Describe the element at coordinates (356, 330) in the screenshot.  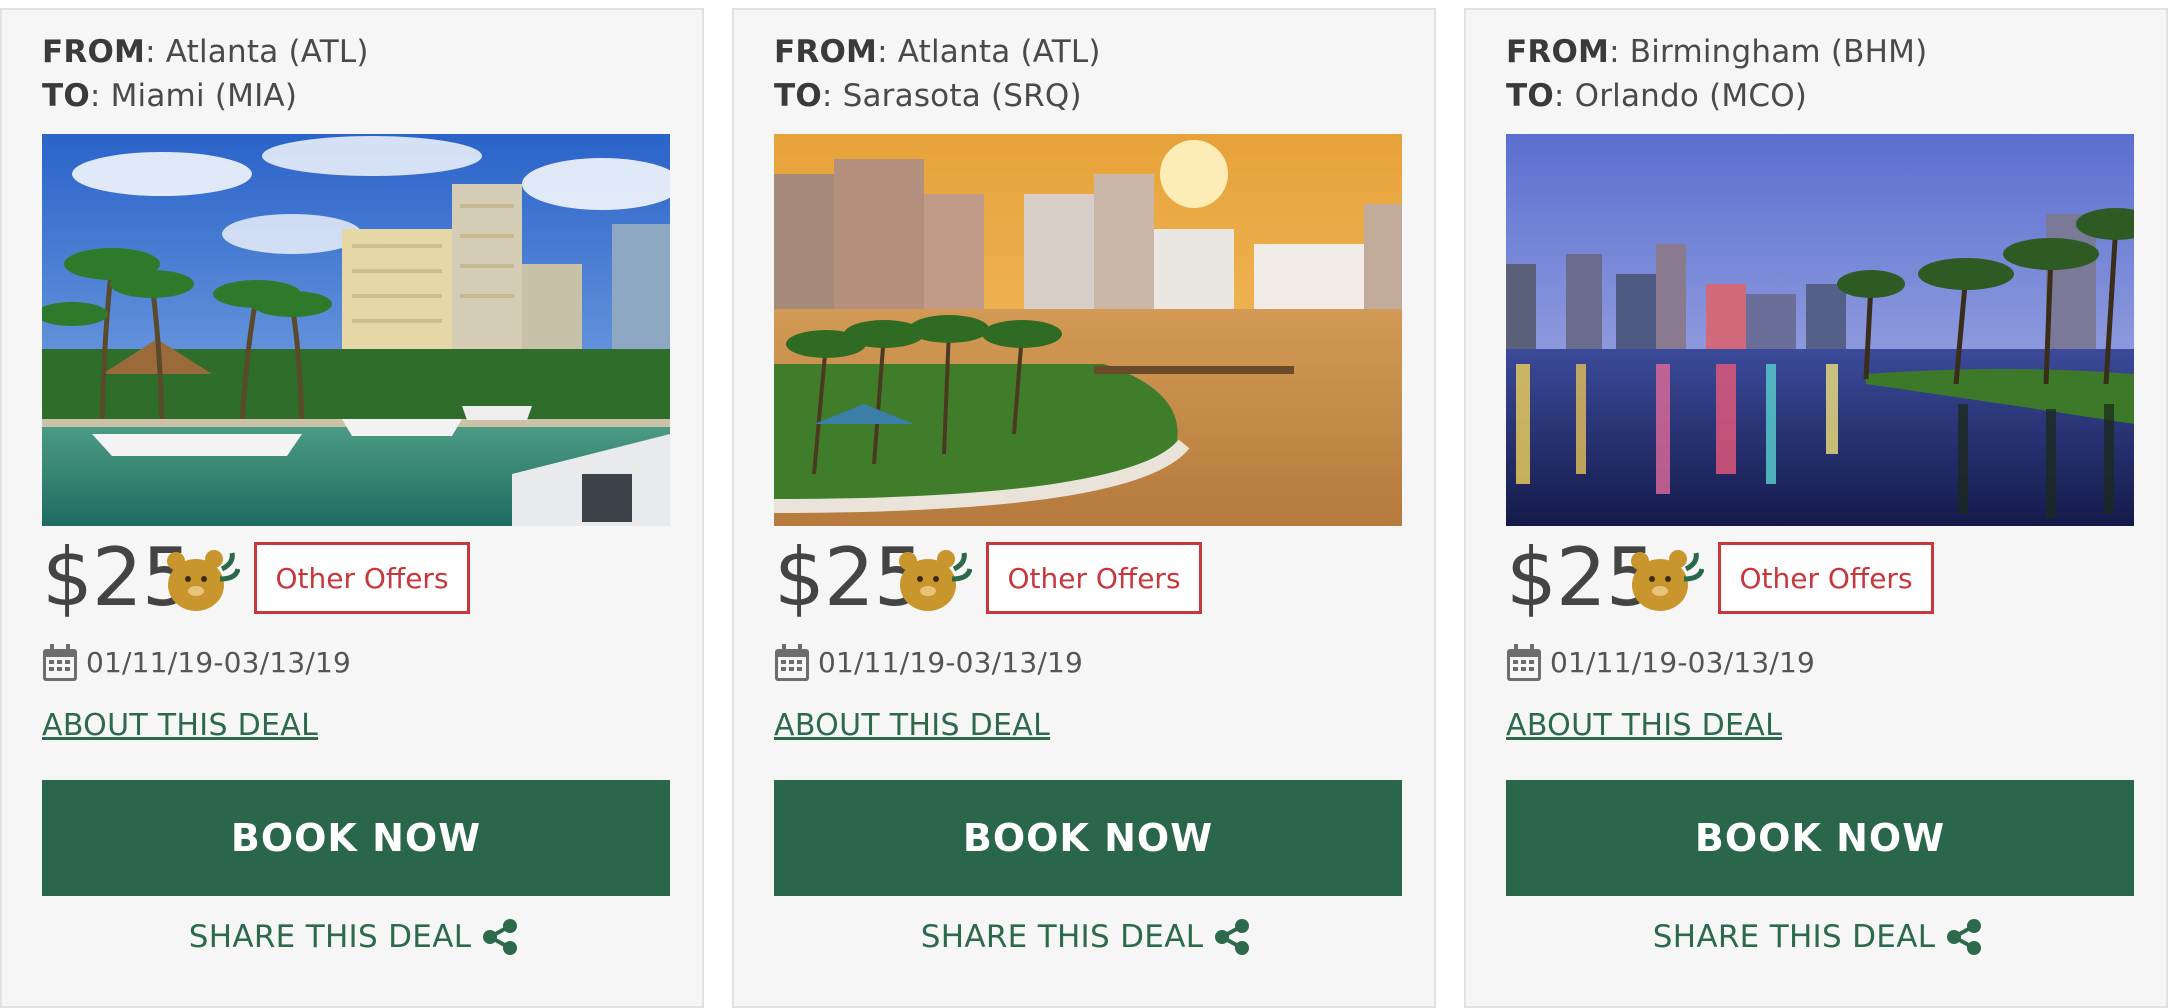
I see `miami-marina-photo` at that location.